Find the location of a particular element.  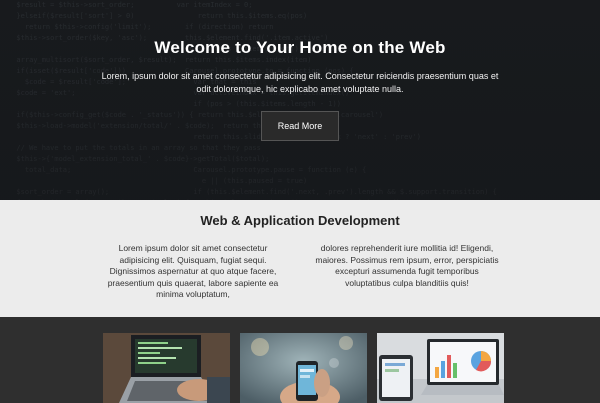

phone-in-hand-image is located at coordinates (303, 368).